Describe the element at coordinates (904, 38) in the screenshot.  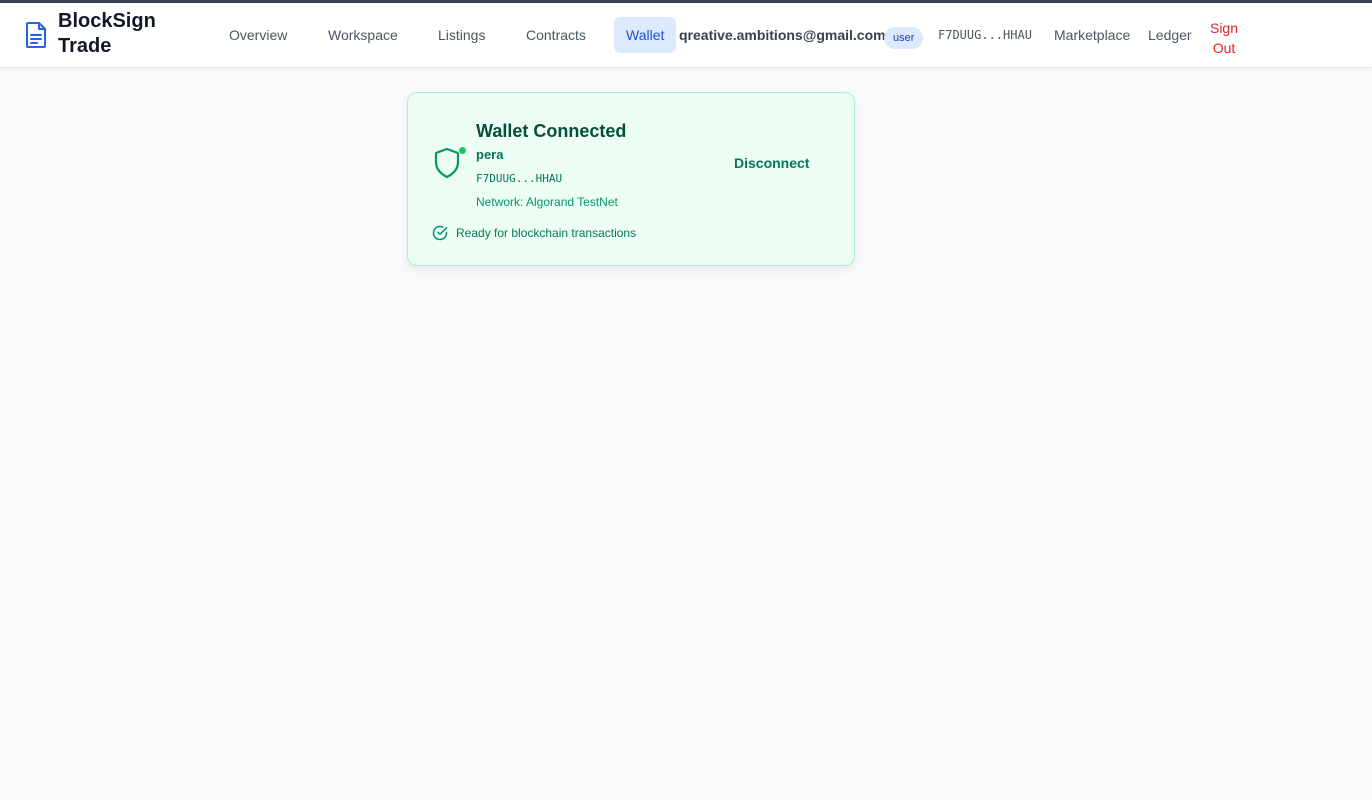
I see `role-badge: user` at that location.